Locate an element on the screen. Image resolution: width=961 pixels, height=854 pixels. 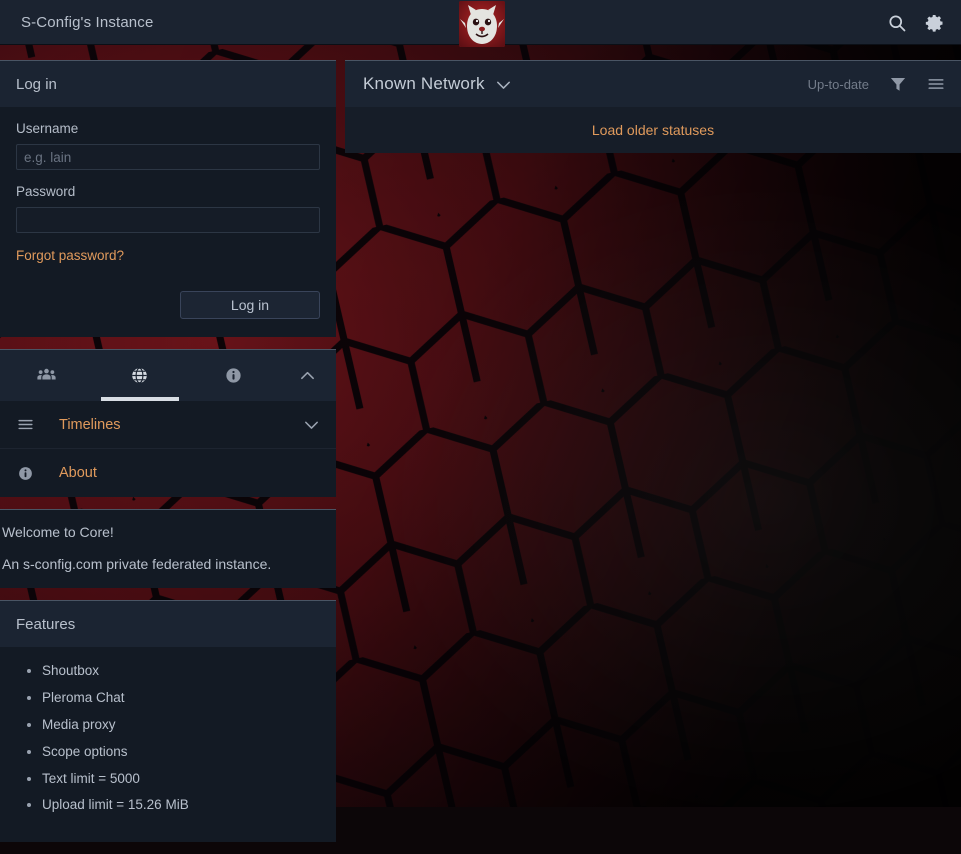
search-icon is located at coordinates (897, 23).